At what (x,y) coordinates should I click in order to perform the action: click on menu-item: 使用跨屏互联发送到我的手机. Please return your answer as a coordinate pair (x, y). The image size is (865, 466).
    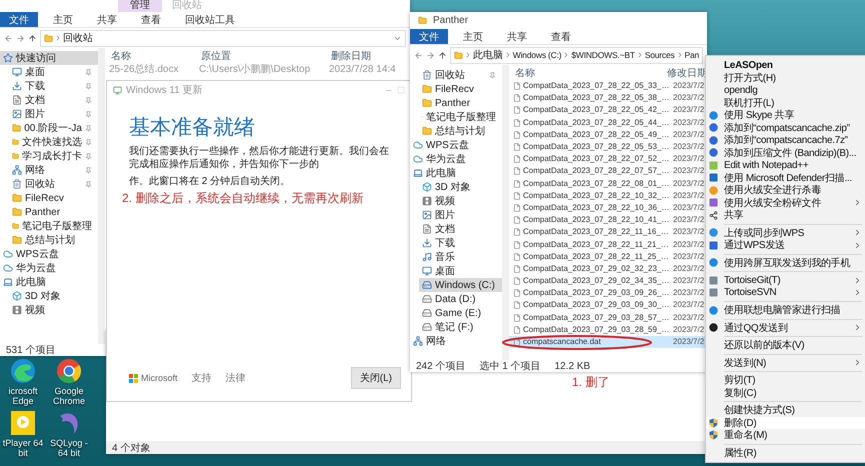
    Looking at the image, I should click on (785, 262).